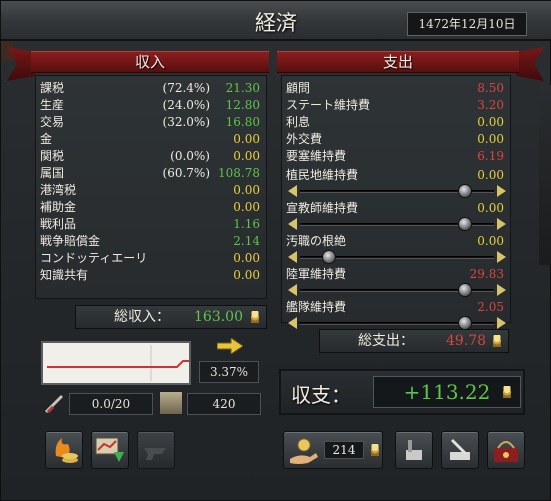 This screenshot has height=501, width=551. What do you see at coordinates (52, 105) in the screenshot?
I see `income-row-label: 生産` at bounding box center [52, 105].